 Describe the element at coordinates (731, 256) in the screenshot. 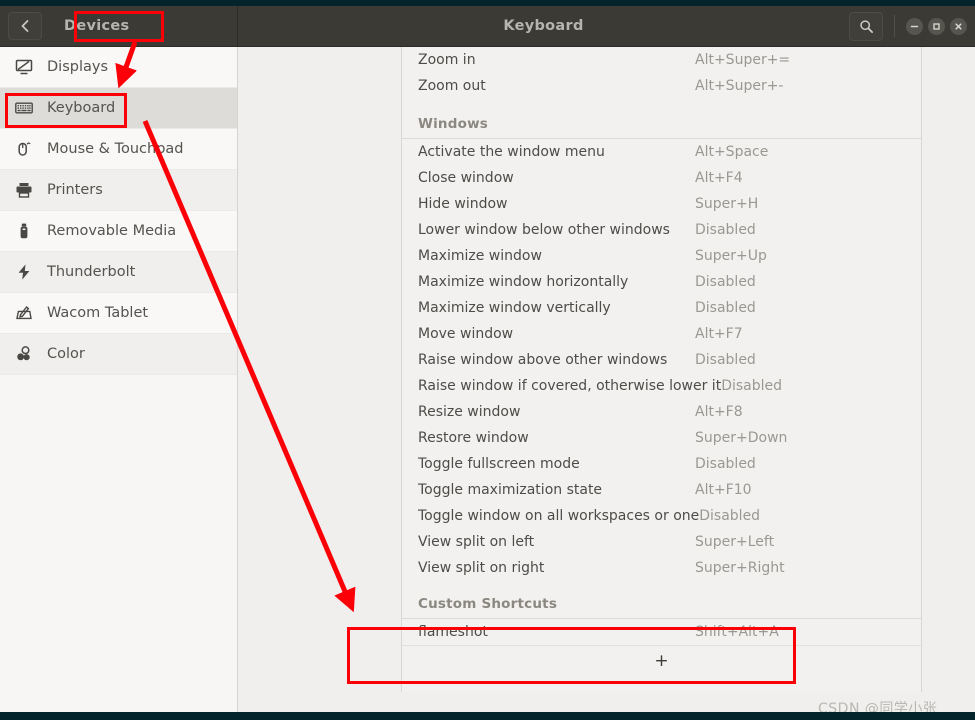

I see `shortcut-accel: Super+Up` at that location.